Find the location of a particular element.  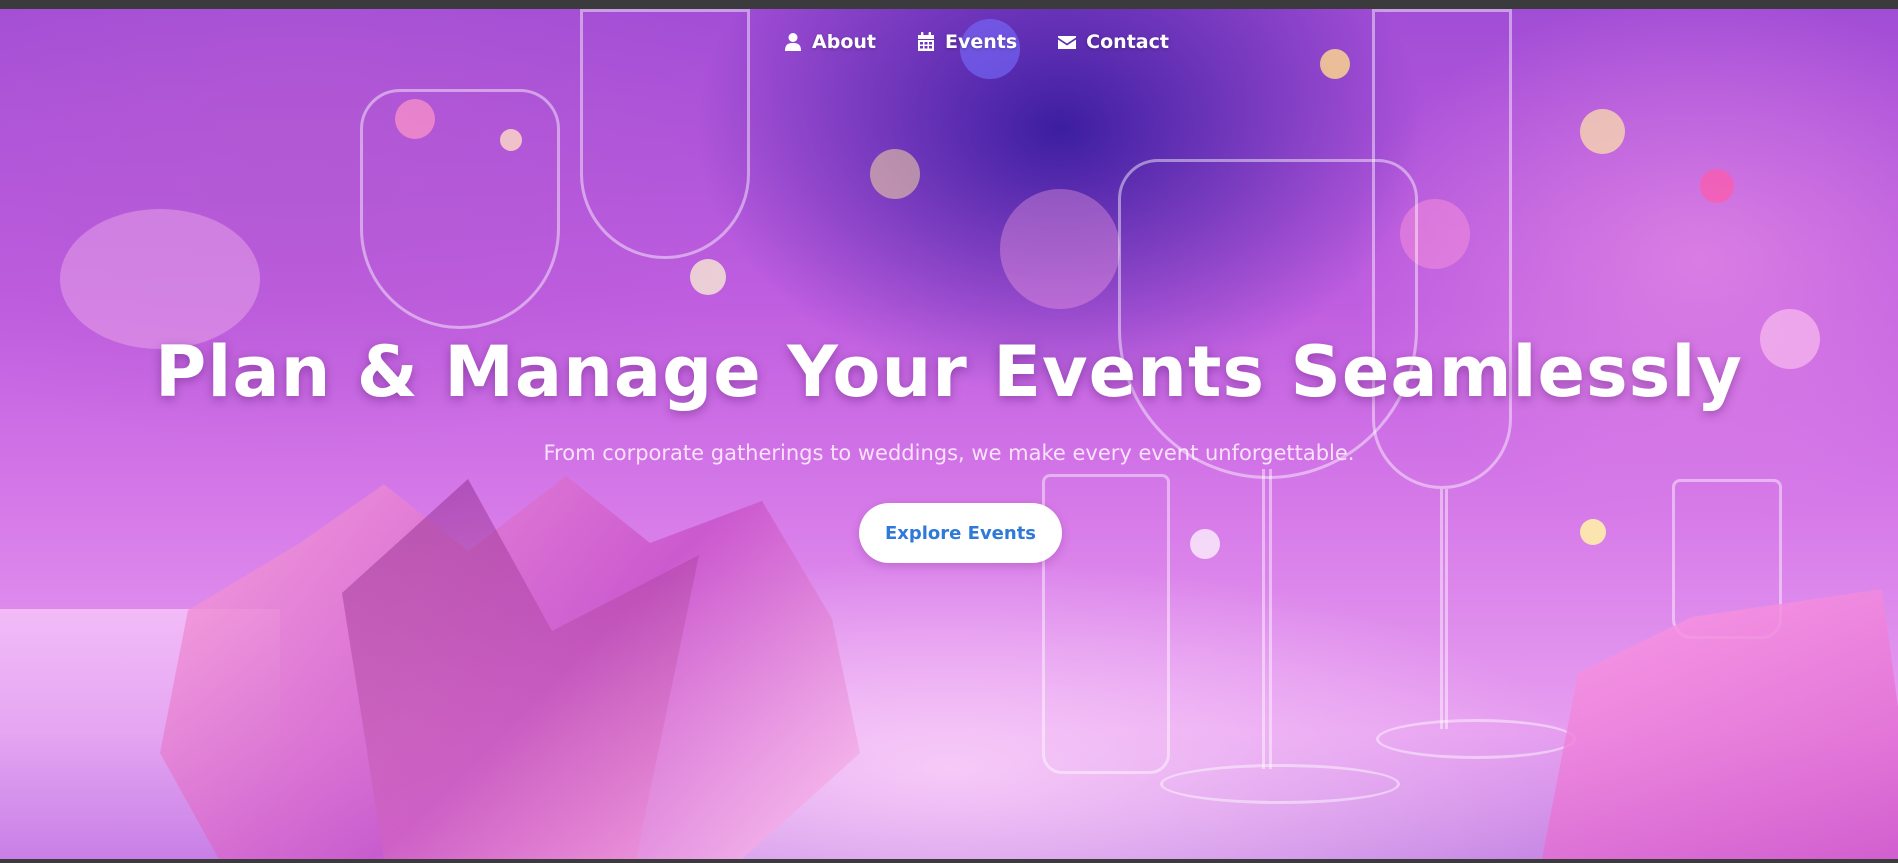

nav-item-about: About is located at coordinates (829, 42).